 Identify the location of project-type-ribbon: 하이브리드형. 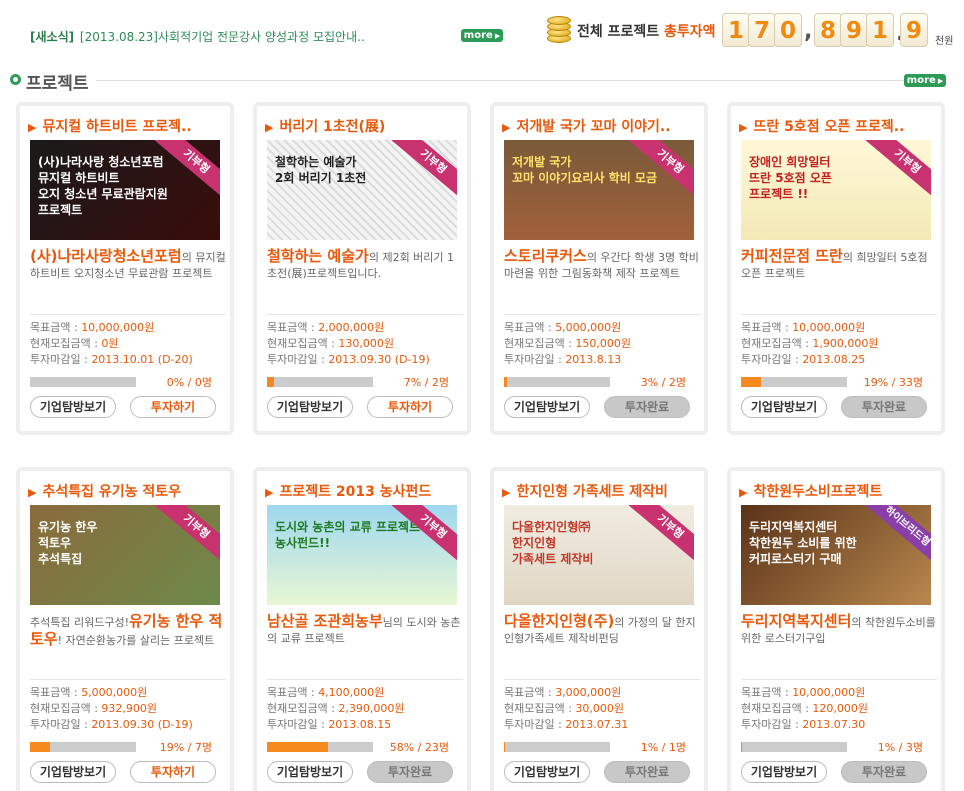
(897, 535).